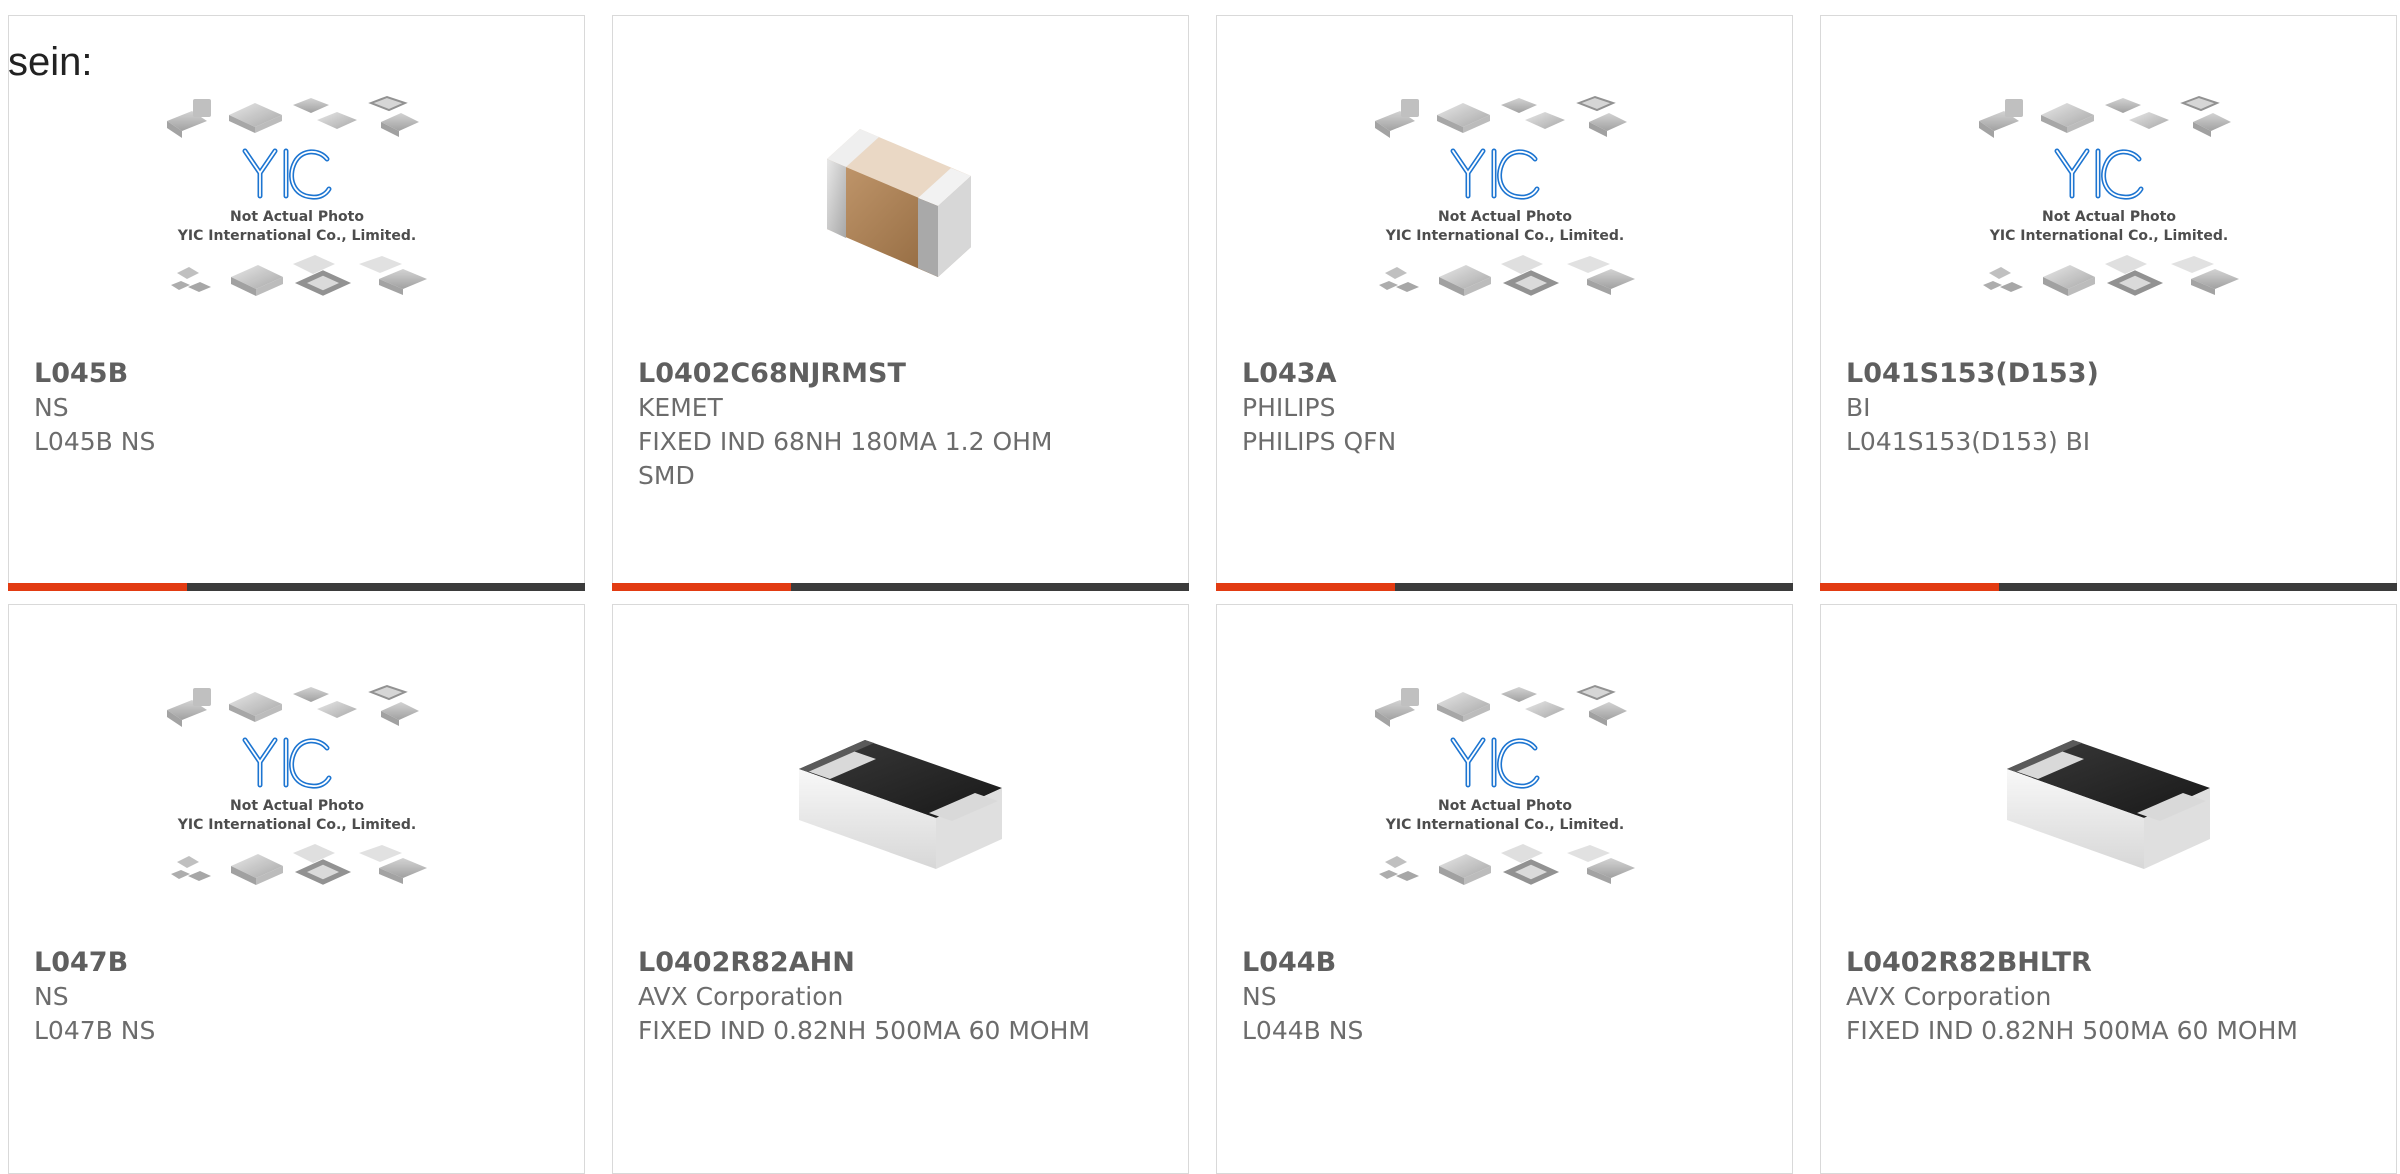  Describe the element at coordinates (1477, 408) in the screenshot. I see `product-info: L043A PHILIPS PHILIPS QFN` at that location.